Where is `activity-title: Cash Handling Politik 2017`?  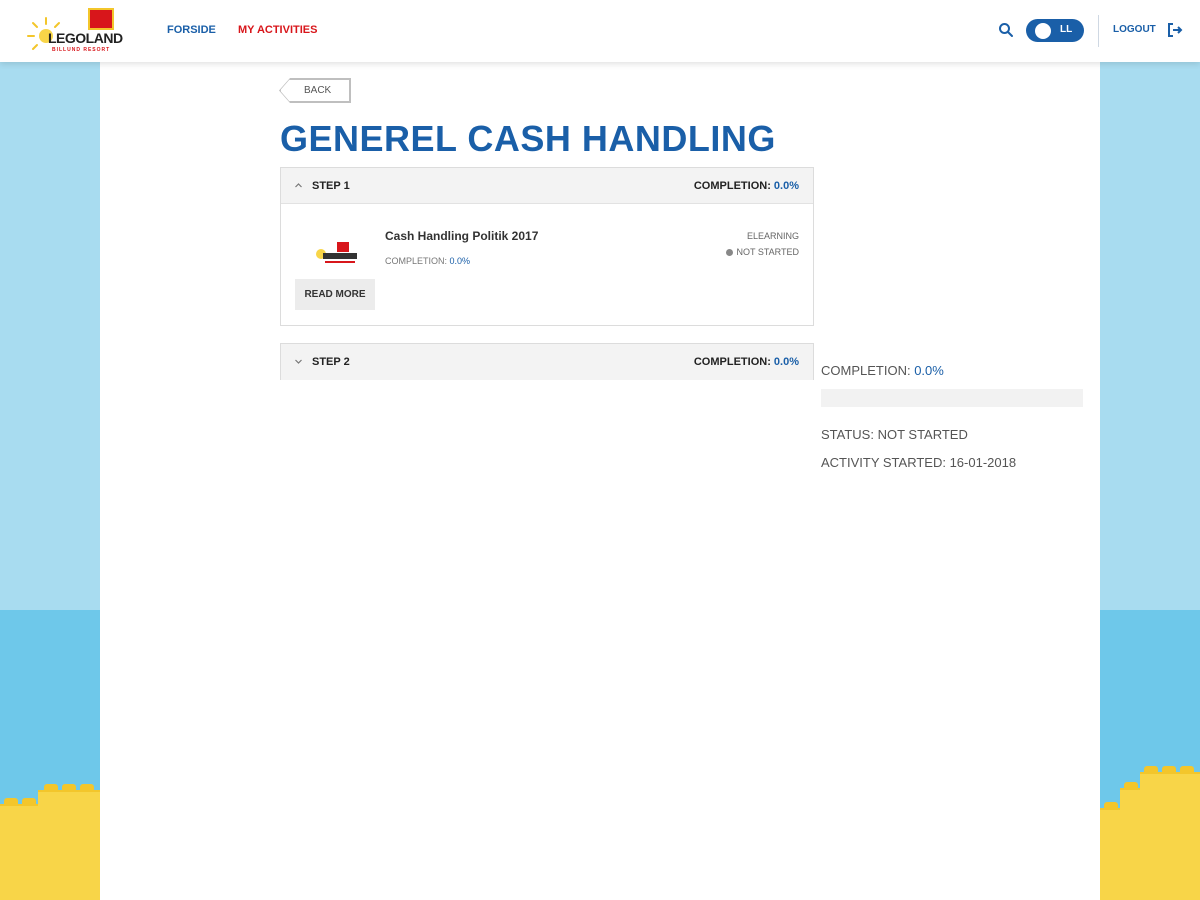 activity-title: Cash Handling Politik 2017 is located at coordinates (461, 236).